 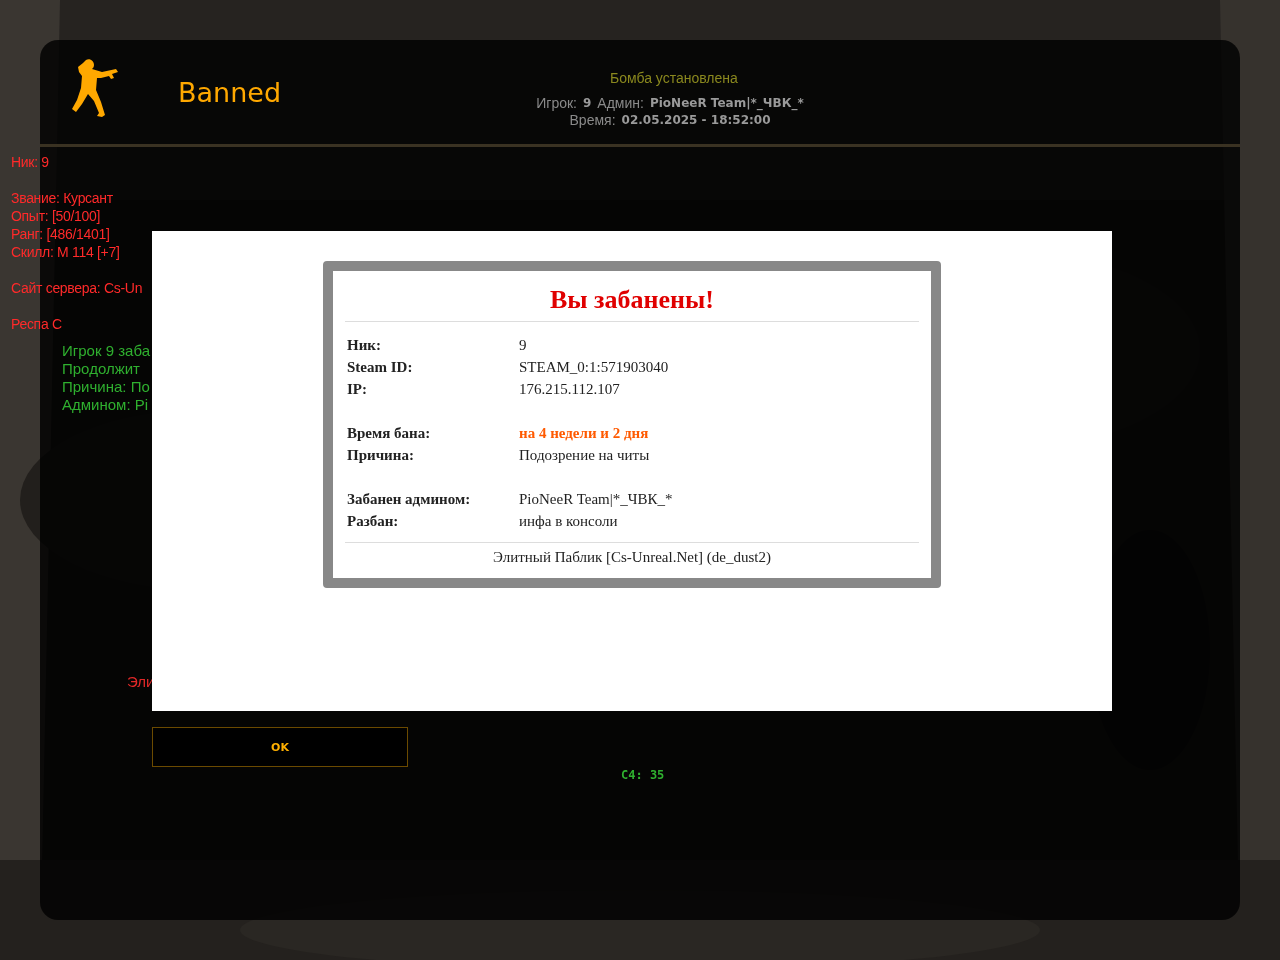 I want to click on info-value: 9, so click(x=587, y=103).